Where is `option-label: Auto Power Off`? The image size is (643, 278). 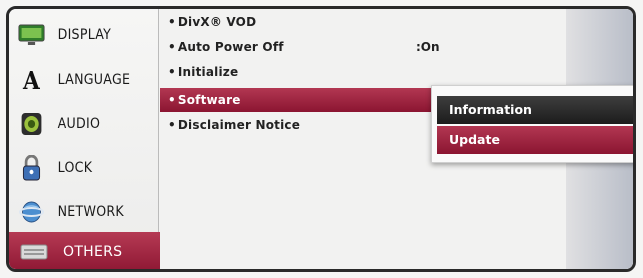
option-label: Auto Power Off is located at coordinates (230, 47).